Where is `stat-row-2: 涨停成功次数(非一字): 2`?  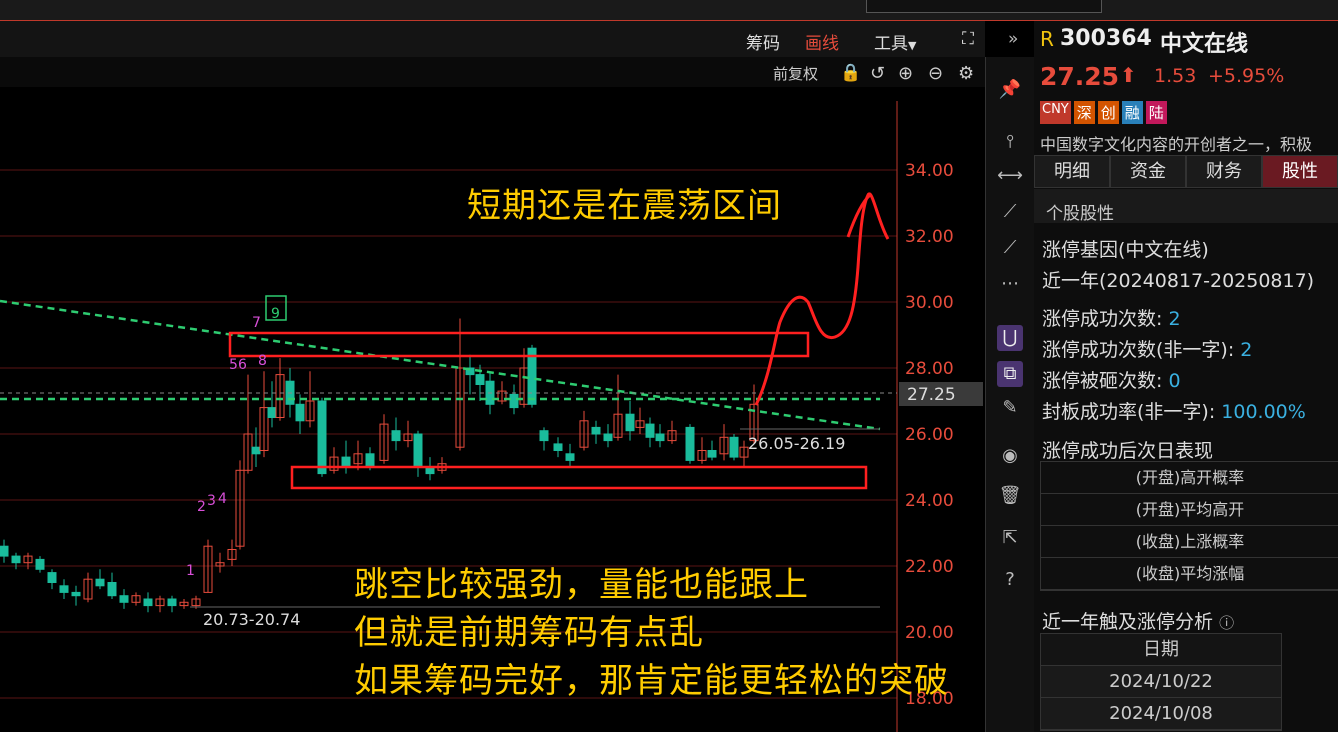 stat-row-2: 涨停成功次数(非一字): 2 is located at coordinates (1147, 348).